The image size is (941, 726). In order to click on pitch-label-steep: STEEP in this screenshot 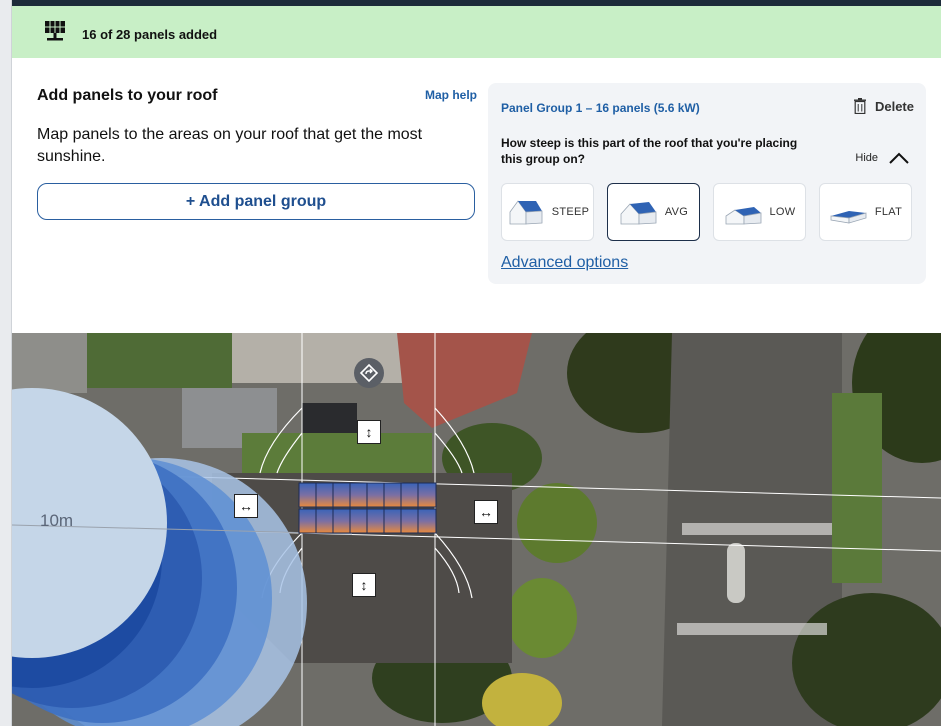, I will do `click(570, 212)`.